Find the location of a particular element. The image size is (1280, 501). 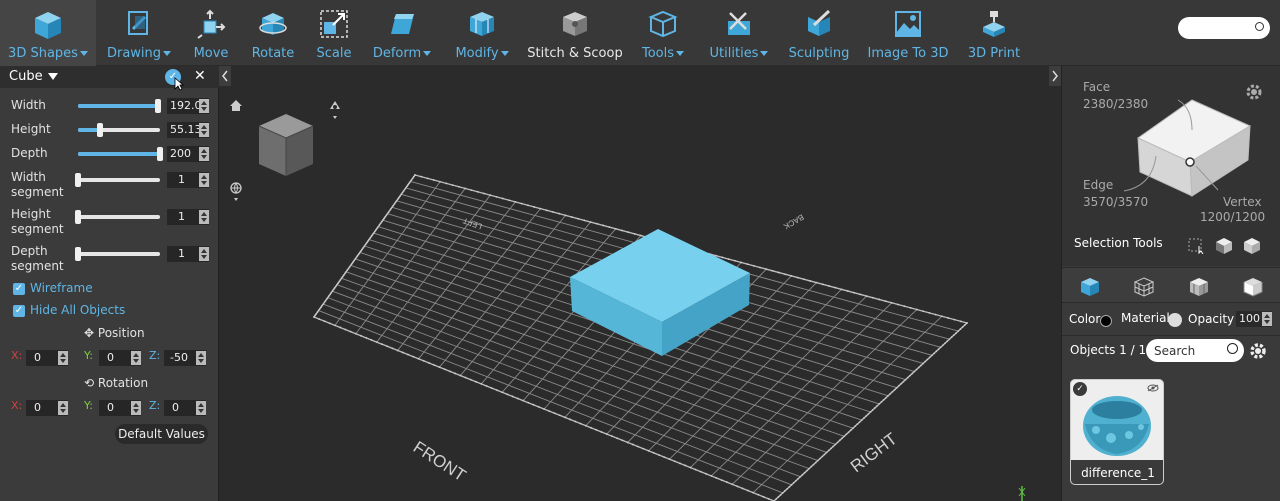

pos-z-input: -50 is located at coordinates (185, 358).